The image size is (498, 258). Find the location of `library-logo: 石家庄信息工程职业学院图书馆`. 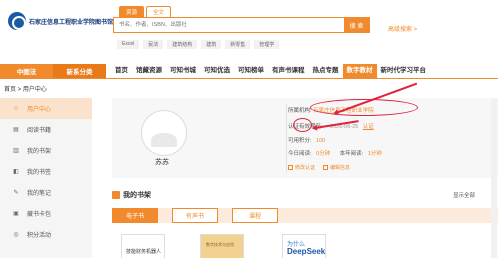

library-logo: 石家庄信息工程职业学院图书馆 is located at coordinates (60, 21).